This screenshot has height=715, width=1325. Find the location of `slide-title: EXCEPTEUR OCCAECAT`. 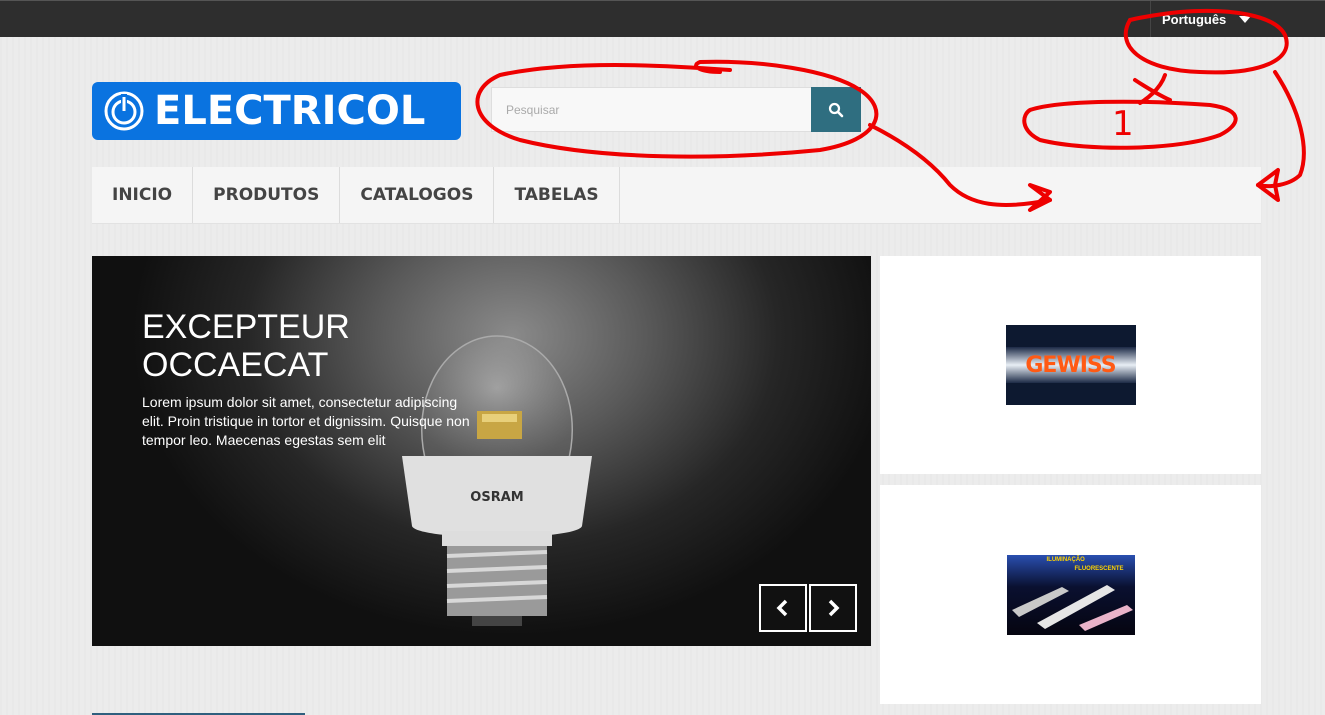

slide-title: EXCEPTEUR OCCAECAT is located at coordinates (246, 346).